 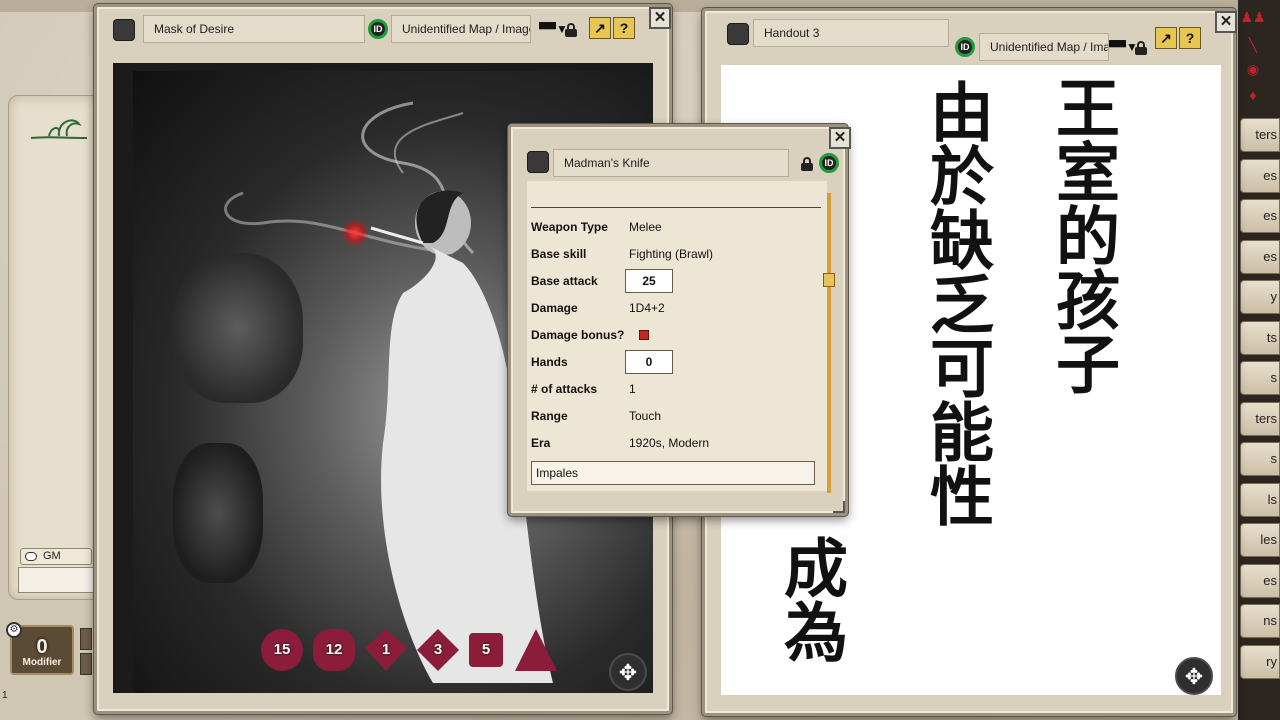 What do you see at coordinates (569, 227) in the screenshot?
I see `weapon-type-label: Weapon Type` at bounding box center [569, 227].